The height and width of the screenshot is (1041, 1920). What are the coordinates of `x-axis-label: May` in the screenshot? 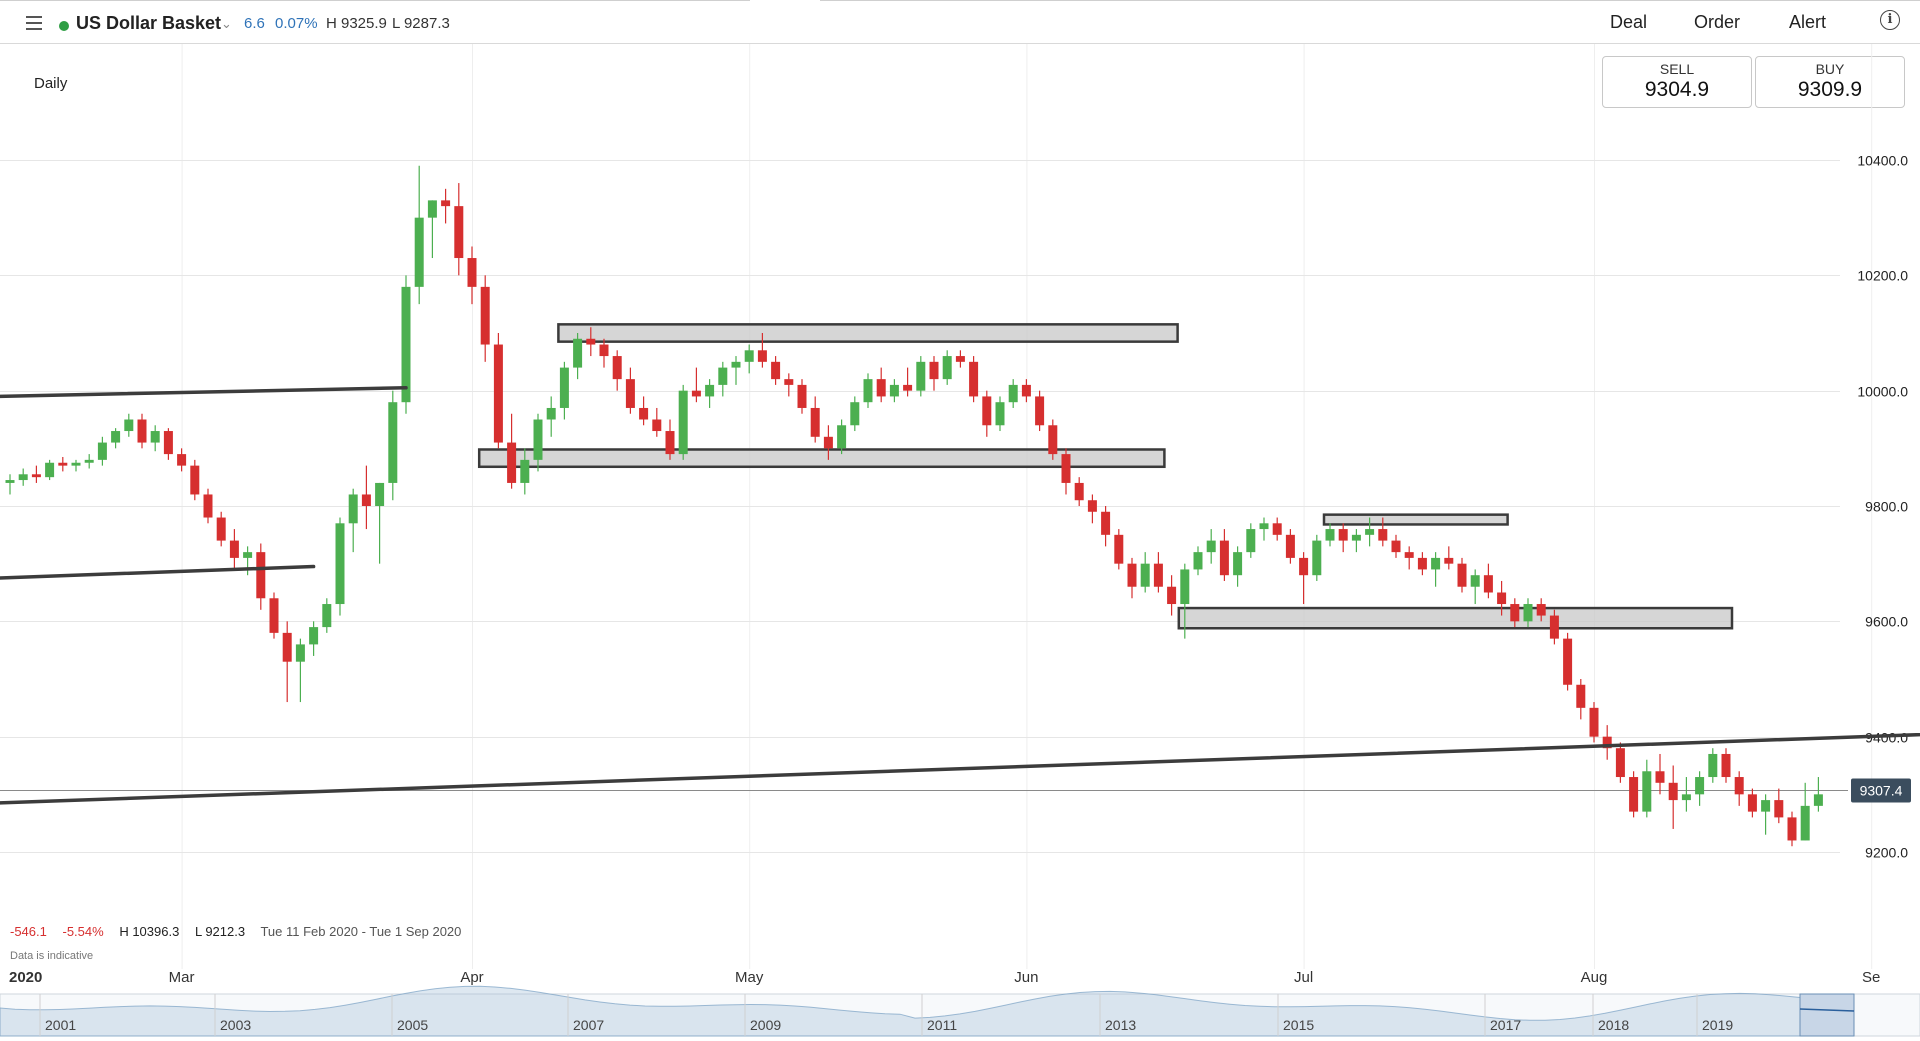 It's located at (749, 977).